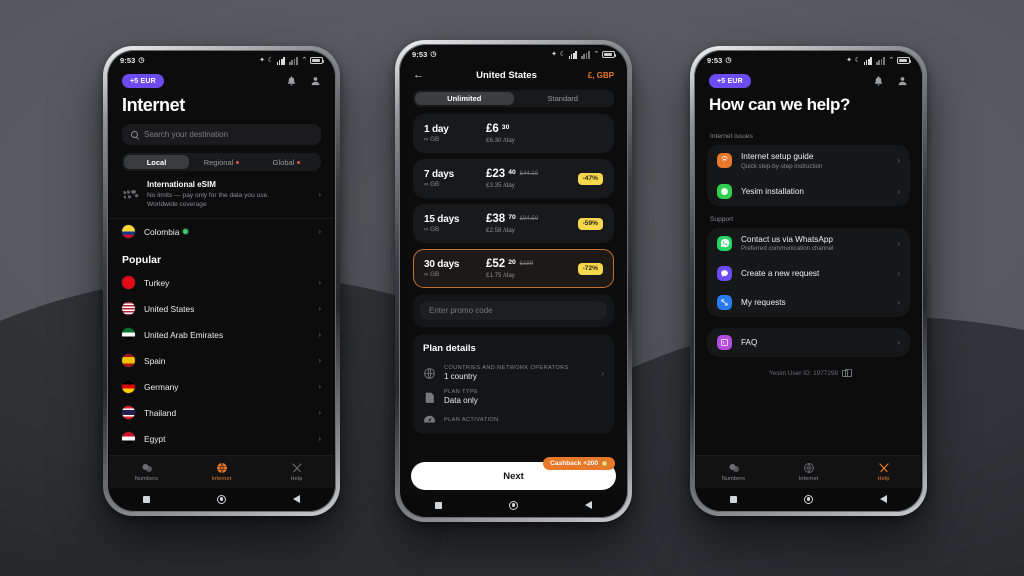 This screenshot has width=1024, height=576. Describe the element at coordinates (161, 386) in the screenshot. I see `country-label: Germany` at that location.